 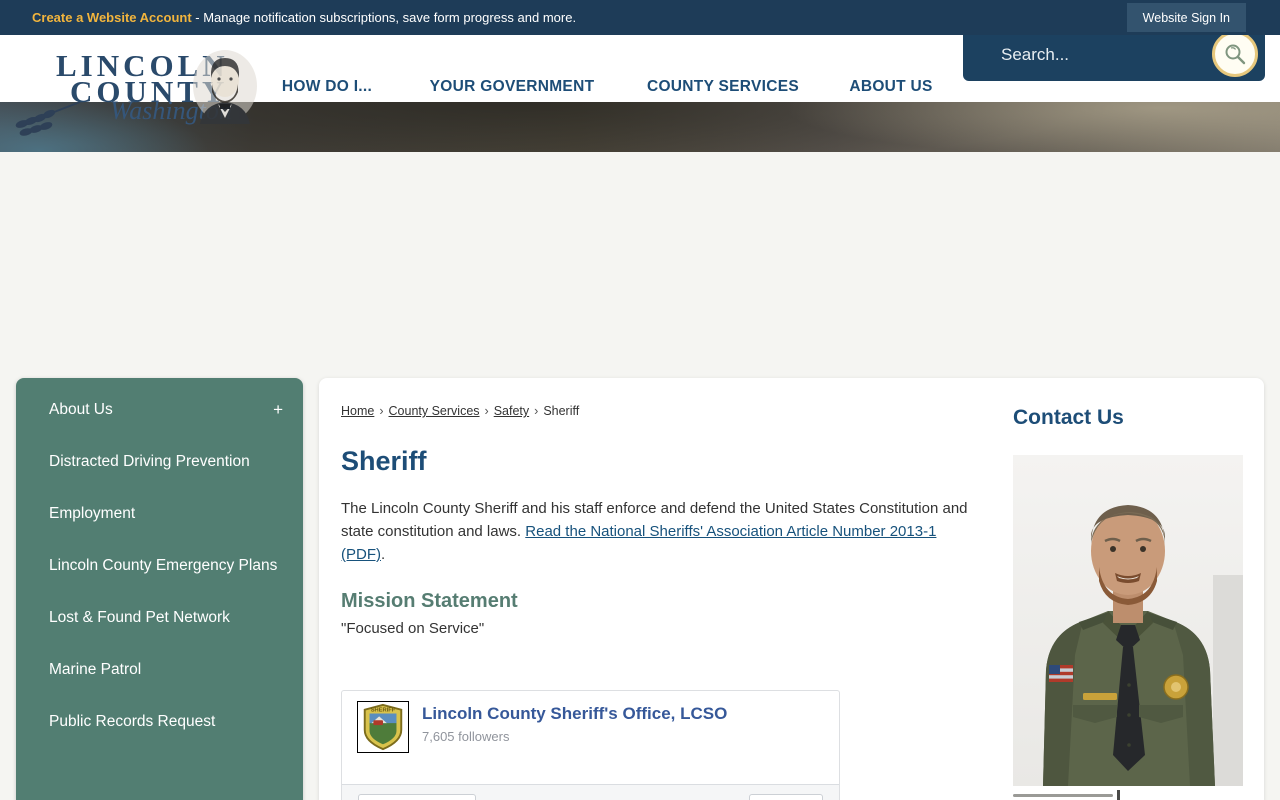 What do you see at coordinates (1128, 620) in the screenshot?
I see `sheriff-photo` at bounding box center [1128, 620].